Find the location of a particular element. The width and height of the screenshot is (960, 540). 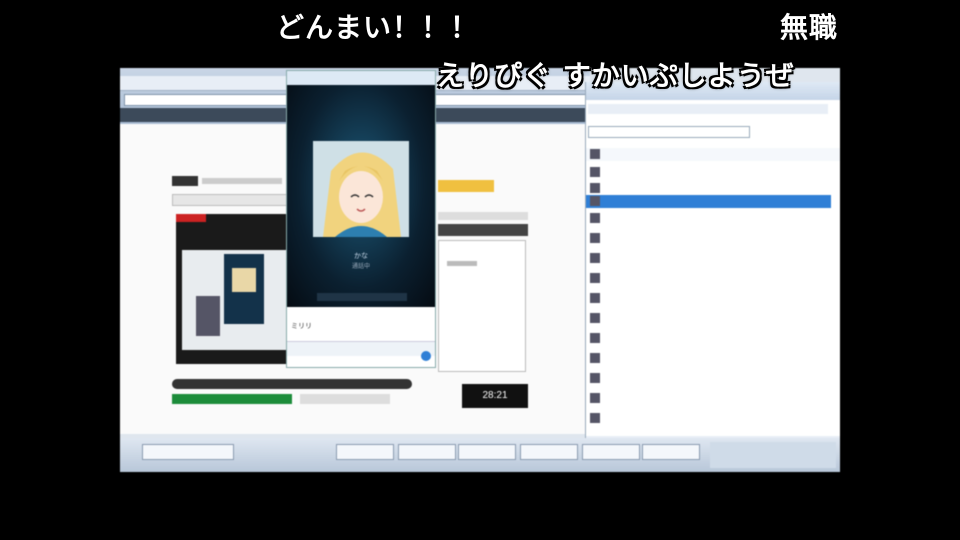

taskbar-item-skype-call is located at coordinates (671, 452).